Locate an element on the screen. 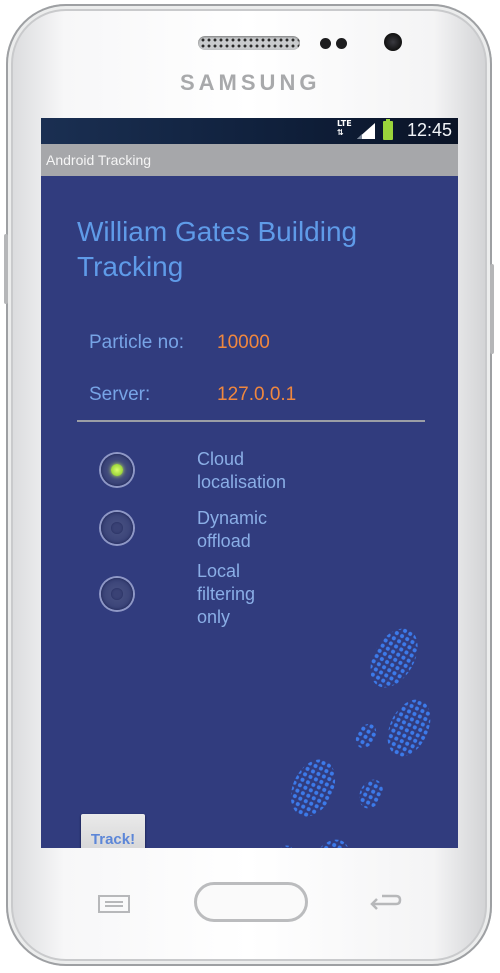 The image size is (500, 973). radio-local-filtering is located at coordinates (117, 594).